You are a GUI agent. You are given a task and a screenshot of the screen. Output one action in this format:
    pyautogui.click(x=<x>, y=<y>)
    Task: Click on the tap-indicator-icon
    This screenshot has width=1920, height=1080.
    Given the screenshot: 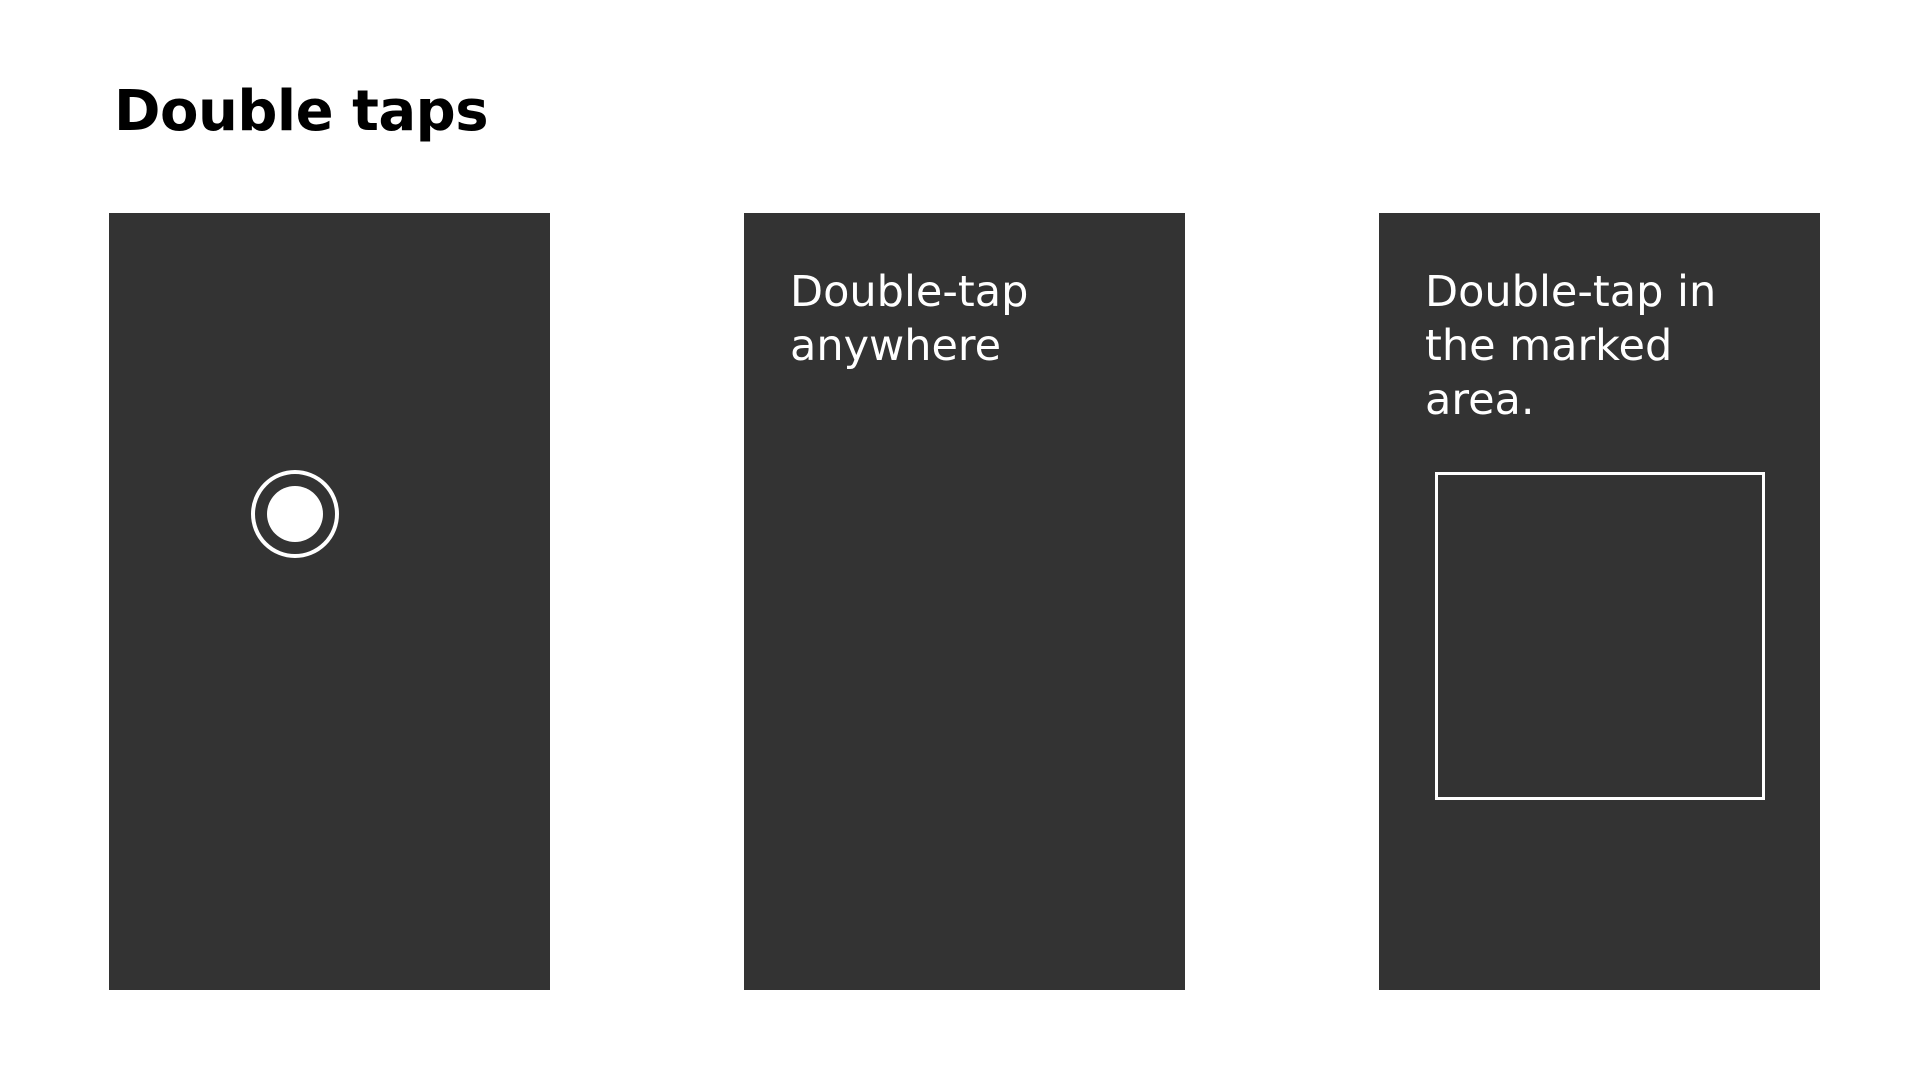 What is the action you would take?
    pyautogui.click(x=295, y=514)
    